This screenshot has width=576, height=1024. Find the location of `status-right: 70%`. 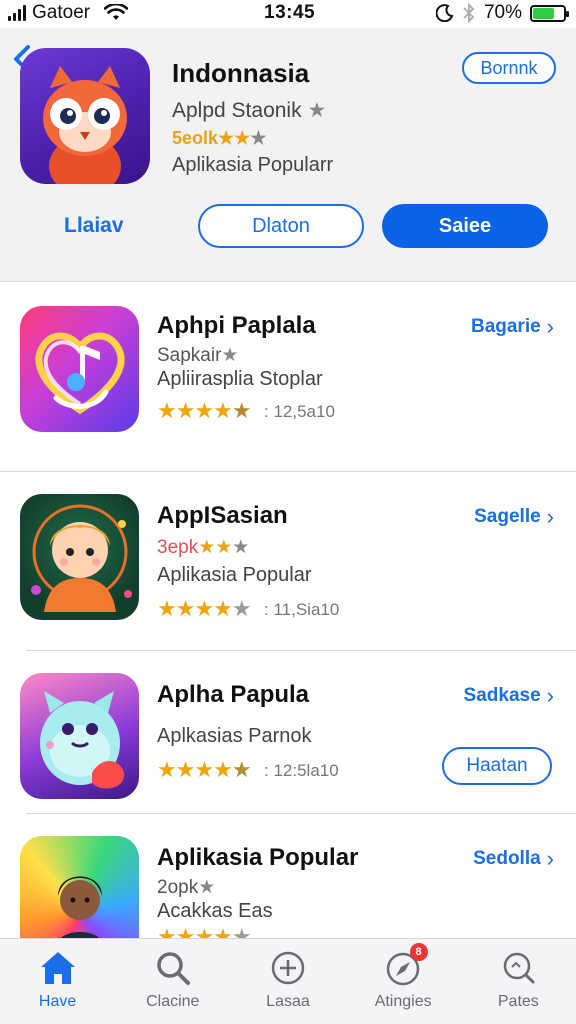

status-right: 70% is located at coordinates (502, 13).